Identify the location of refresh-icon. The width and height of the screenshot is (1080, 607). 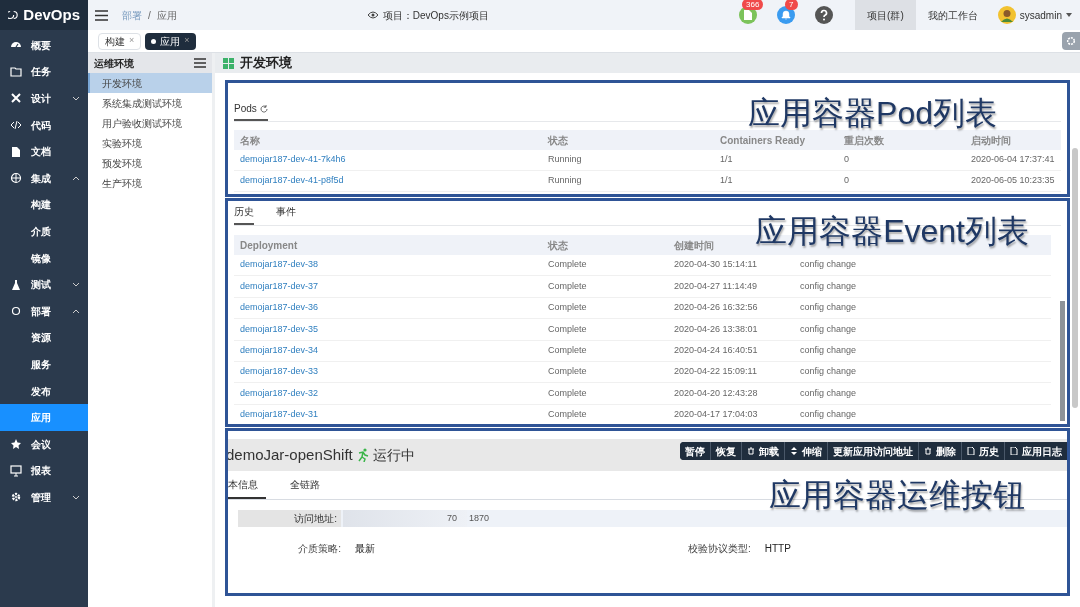
(263, 108).